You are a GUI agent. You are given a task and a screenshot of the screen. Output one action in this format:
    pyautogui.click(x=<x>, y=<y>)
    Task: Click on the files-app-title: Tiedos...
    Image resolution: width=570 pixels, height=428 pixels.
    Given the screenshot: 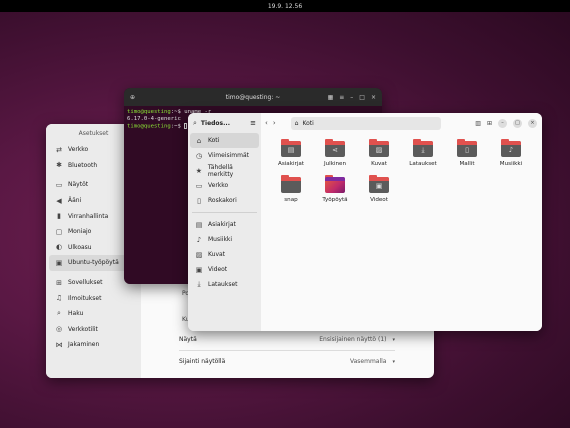 What is the action you would take?
    pyautogui.click(x=215, y=123)
    